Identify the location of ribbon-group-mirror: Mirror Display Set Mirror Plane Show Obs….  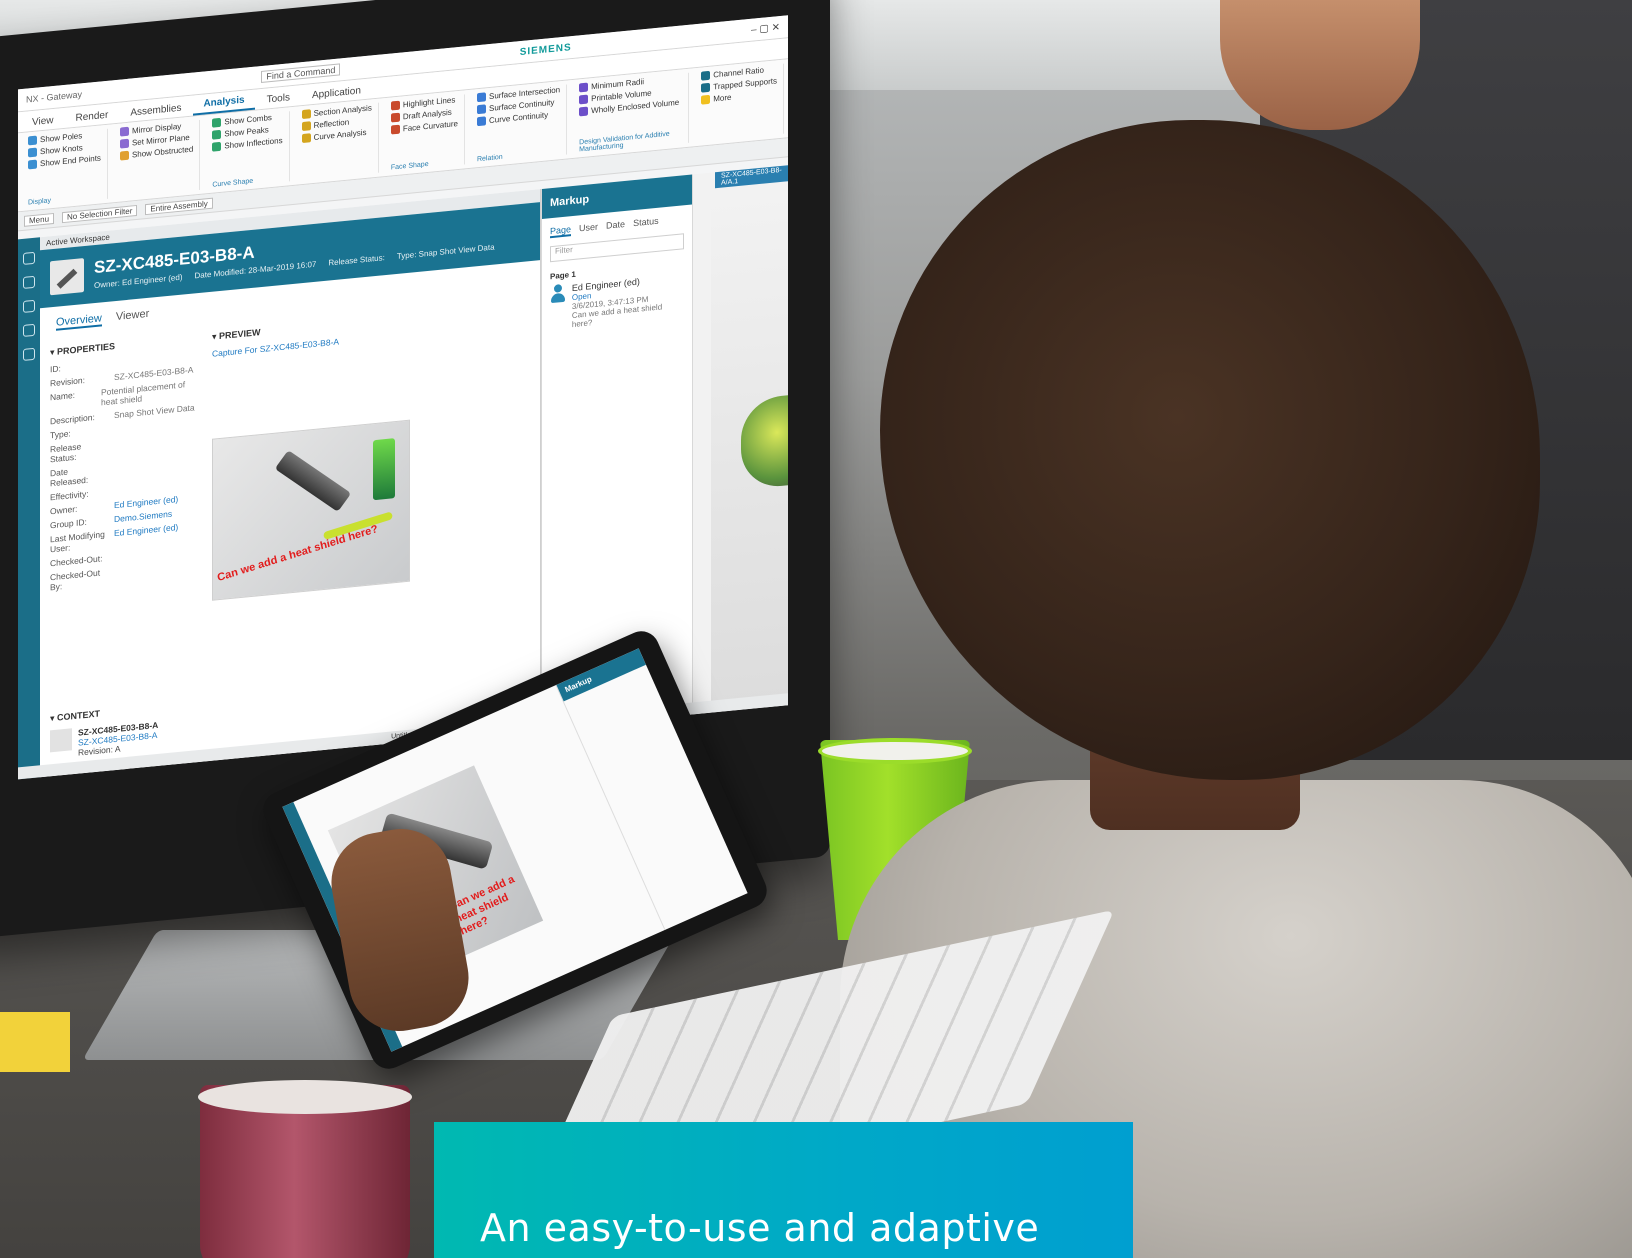
(157, 159).